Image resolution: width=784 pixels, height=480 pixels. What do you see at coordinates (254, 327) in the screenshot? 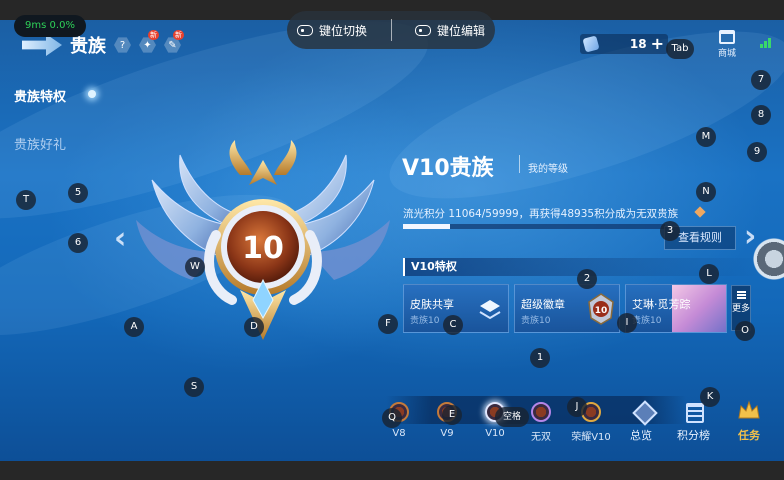
I see `key-hint-d: D` at bounding box center [254, 327].